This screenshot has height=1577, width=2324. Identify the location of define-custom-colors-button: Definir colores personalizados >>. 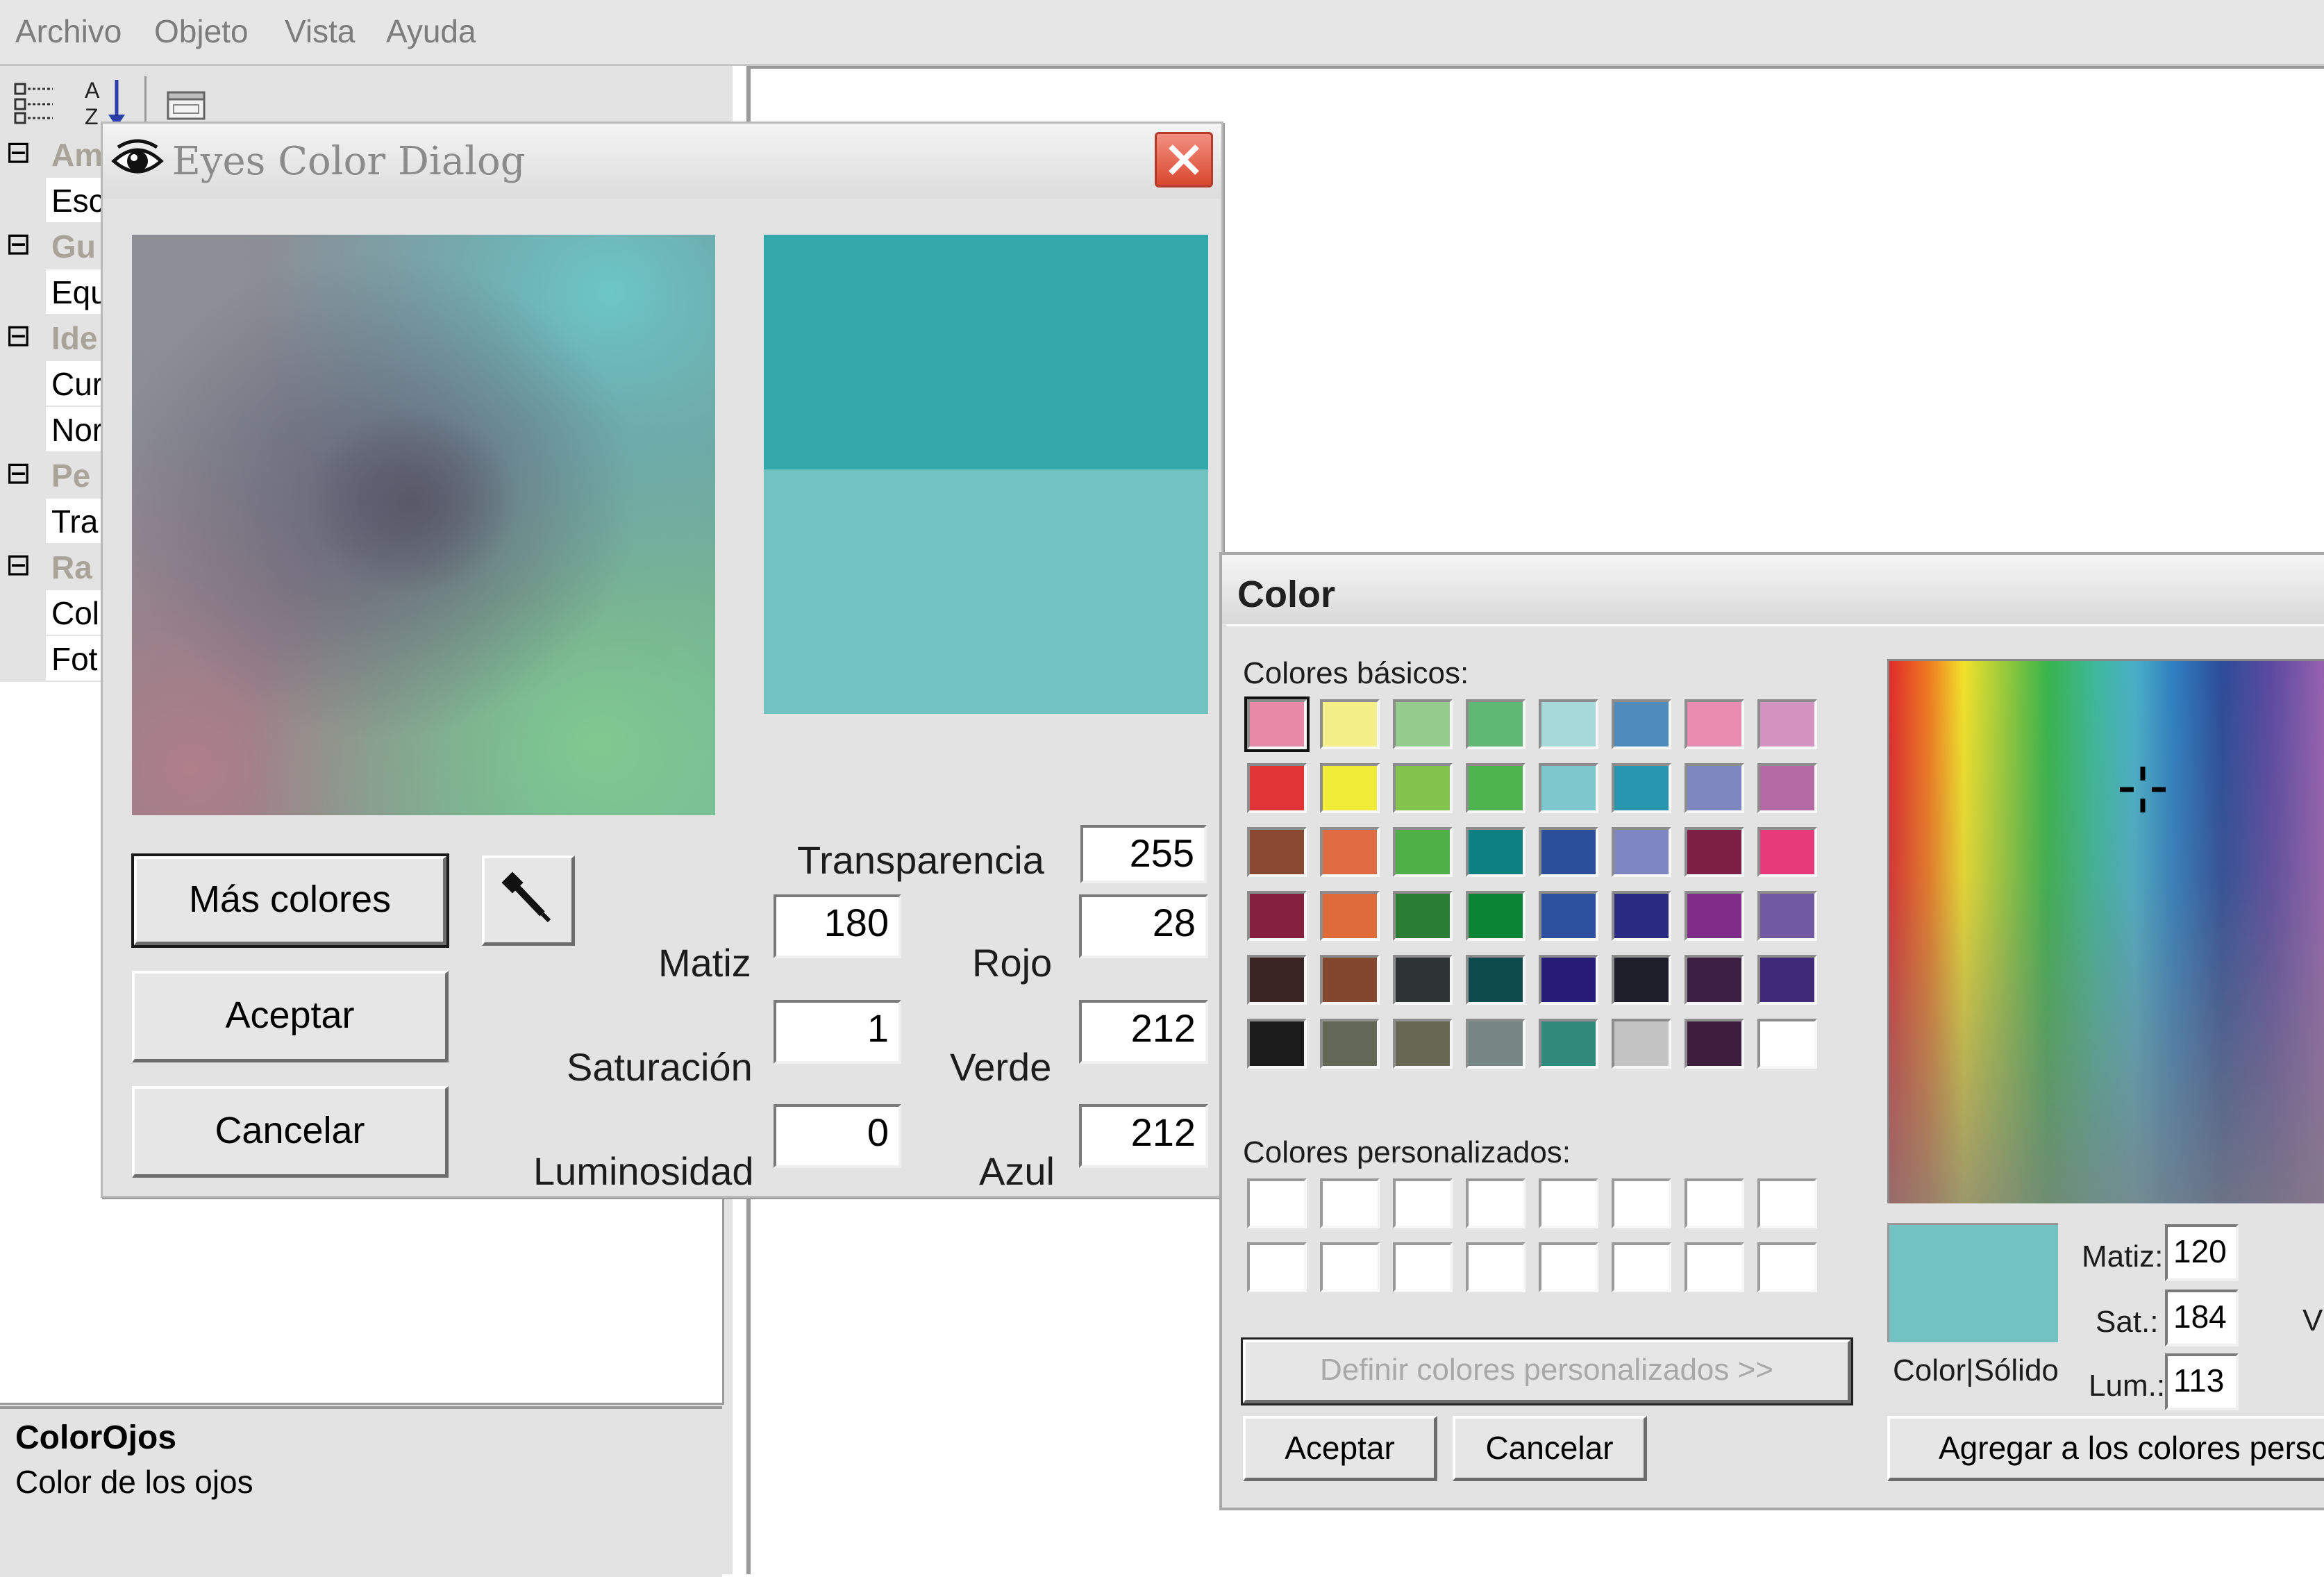
(1547, 1371).